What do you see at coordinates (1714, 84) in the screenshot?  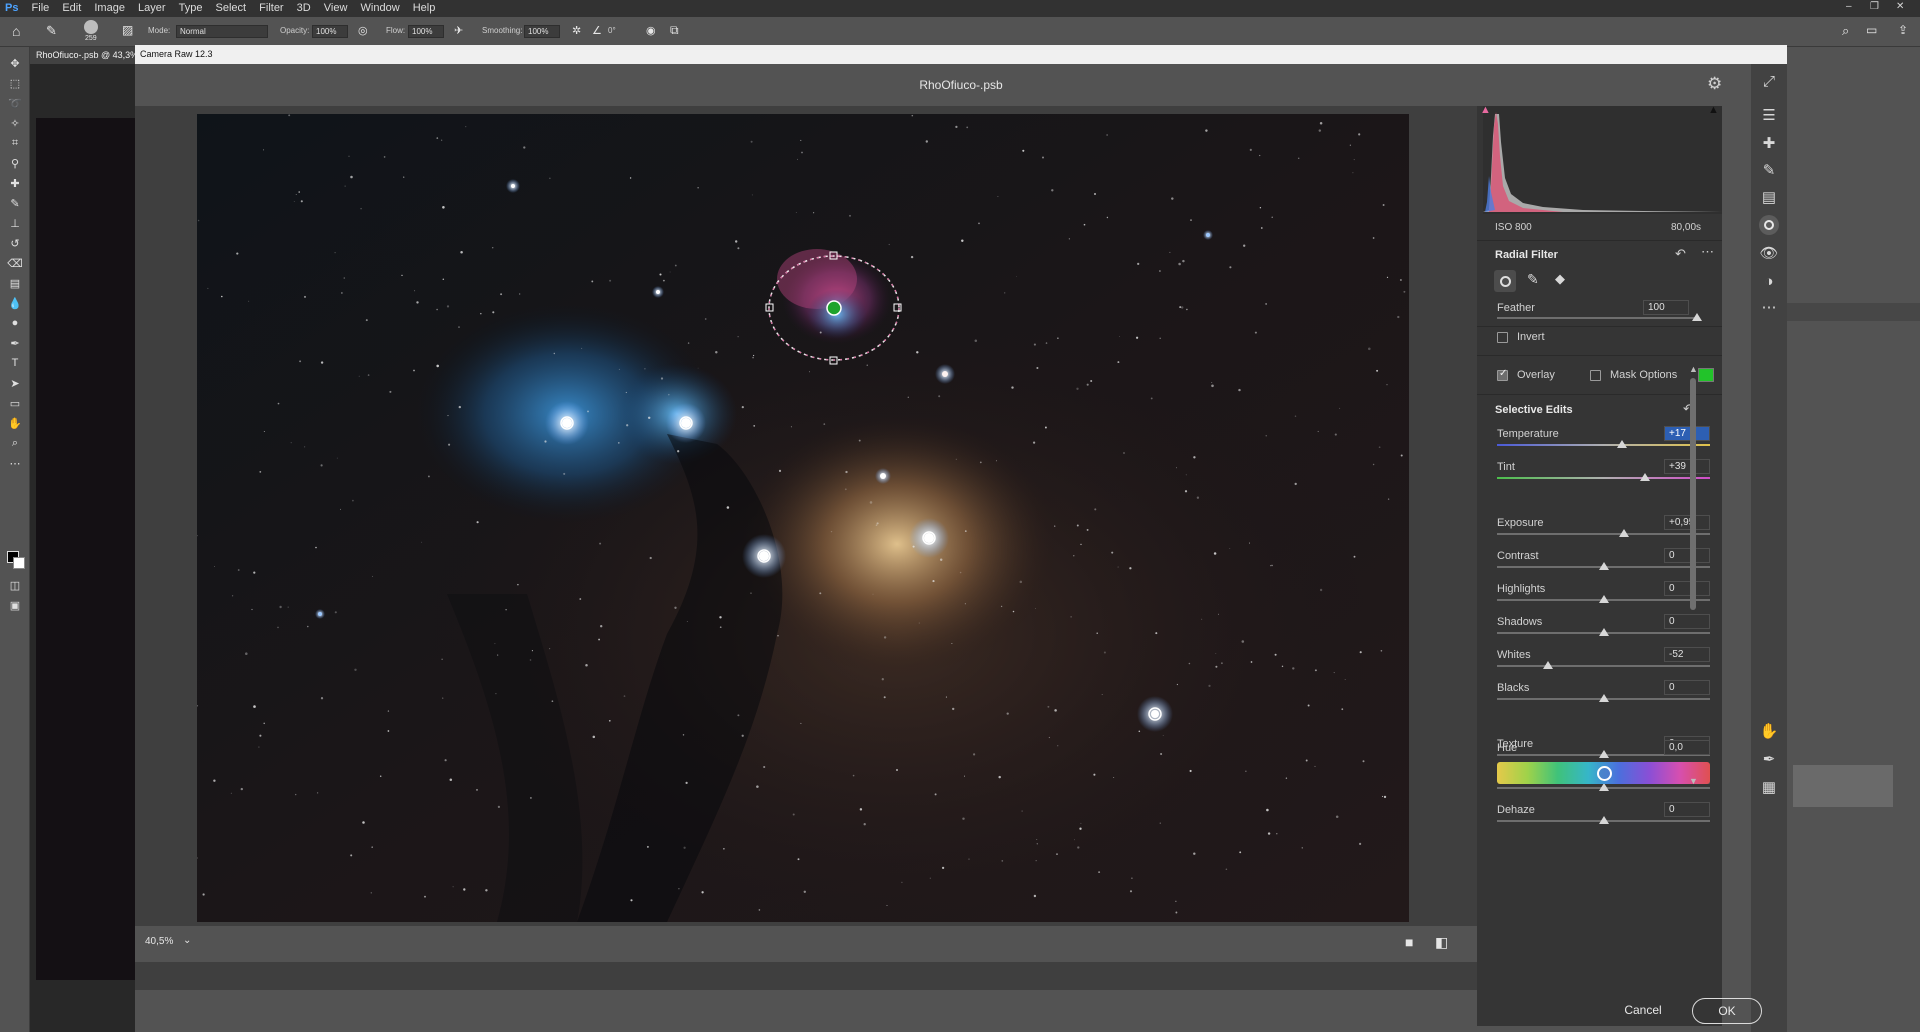 I see `settings-gear-icon: ⚙` at bounding box center [1714, 84].